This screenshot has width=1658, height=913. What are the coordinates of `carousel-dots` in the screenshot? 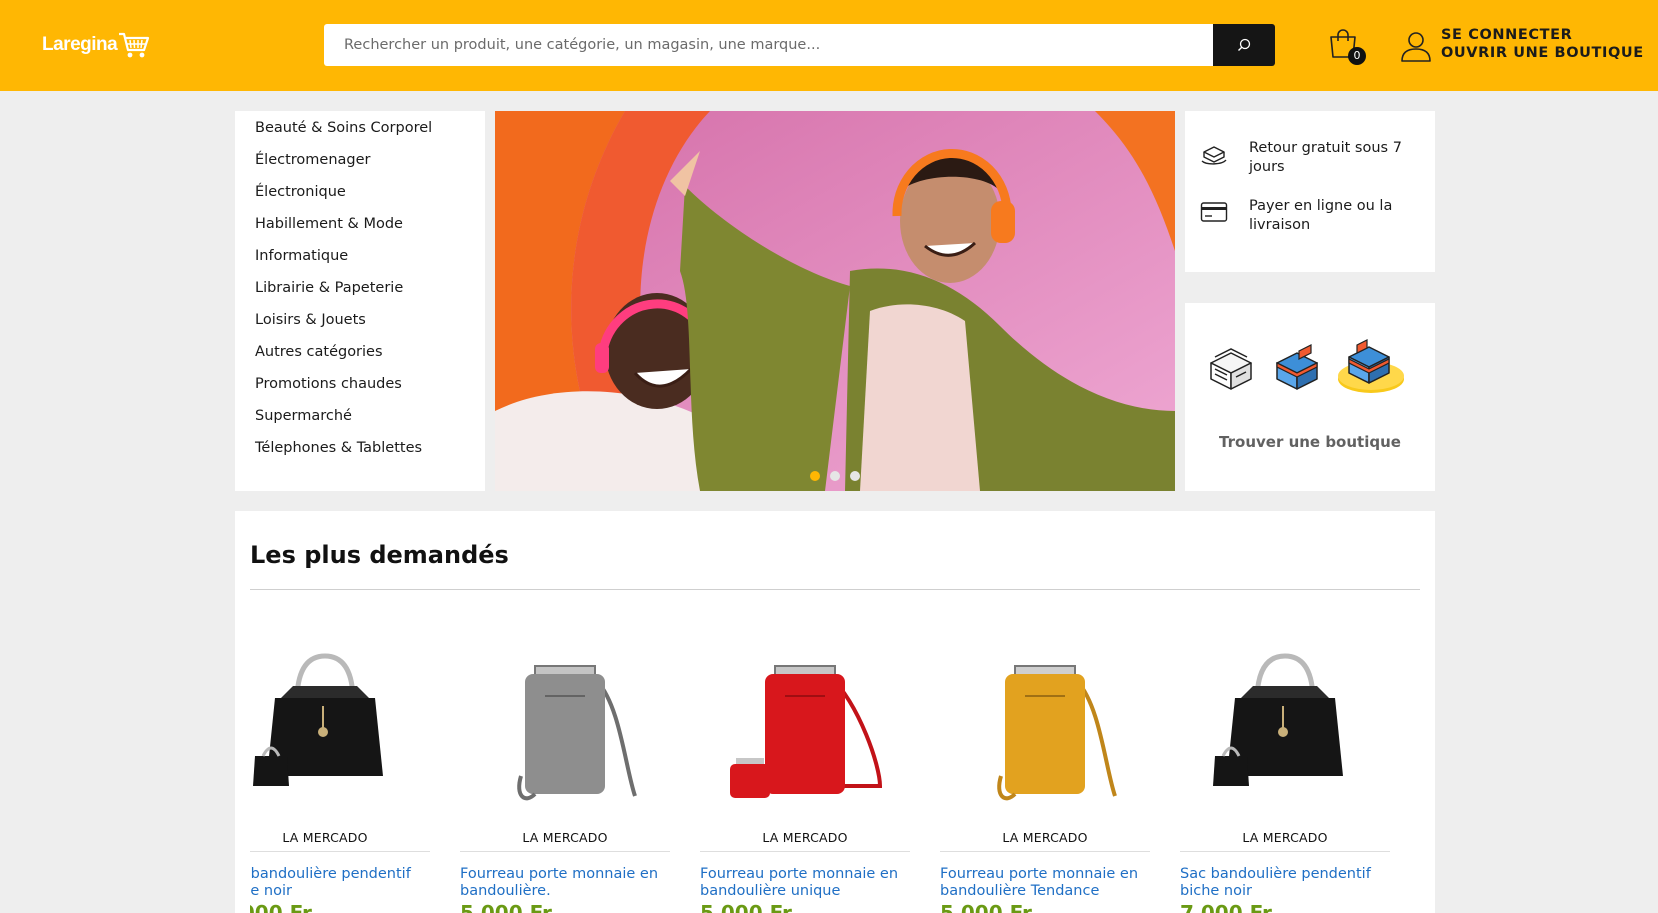 It's located at (835, 476).